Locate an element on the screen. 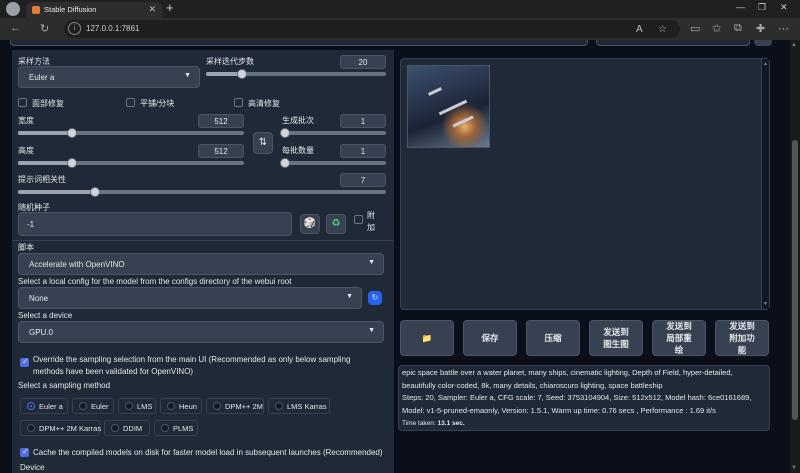 The height and width of the screenshot is (473, 800). page-scrollbar: ▲ ▼ is located at coordinates (795, 256).